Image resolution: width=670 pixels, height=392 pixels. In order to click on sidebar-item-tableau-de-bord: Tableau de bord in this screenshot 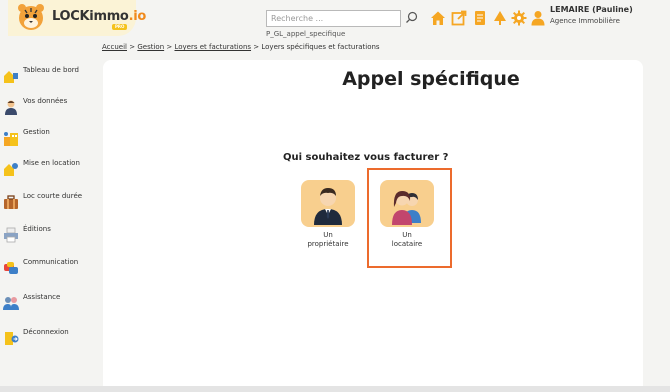, I will do `click(51, 77)`.